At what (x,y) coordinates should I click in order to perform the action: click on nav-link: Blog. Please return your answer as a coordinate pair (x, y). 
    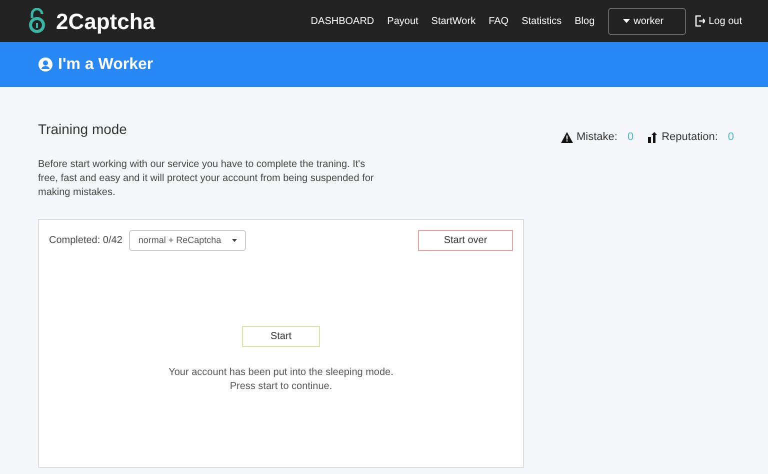
    Looking at the image, I should click on (584, 21).